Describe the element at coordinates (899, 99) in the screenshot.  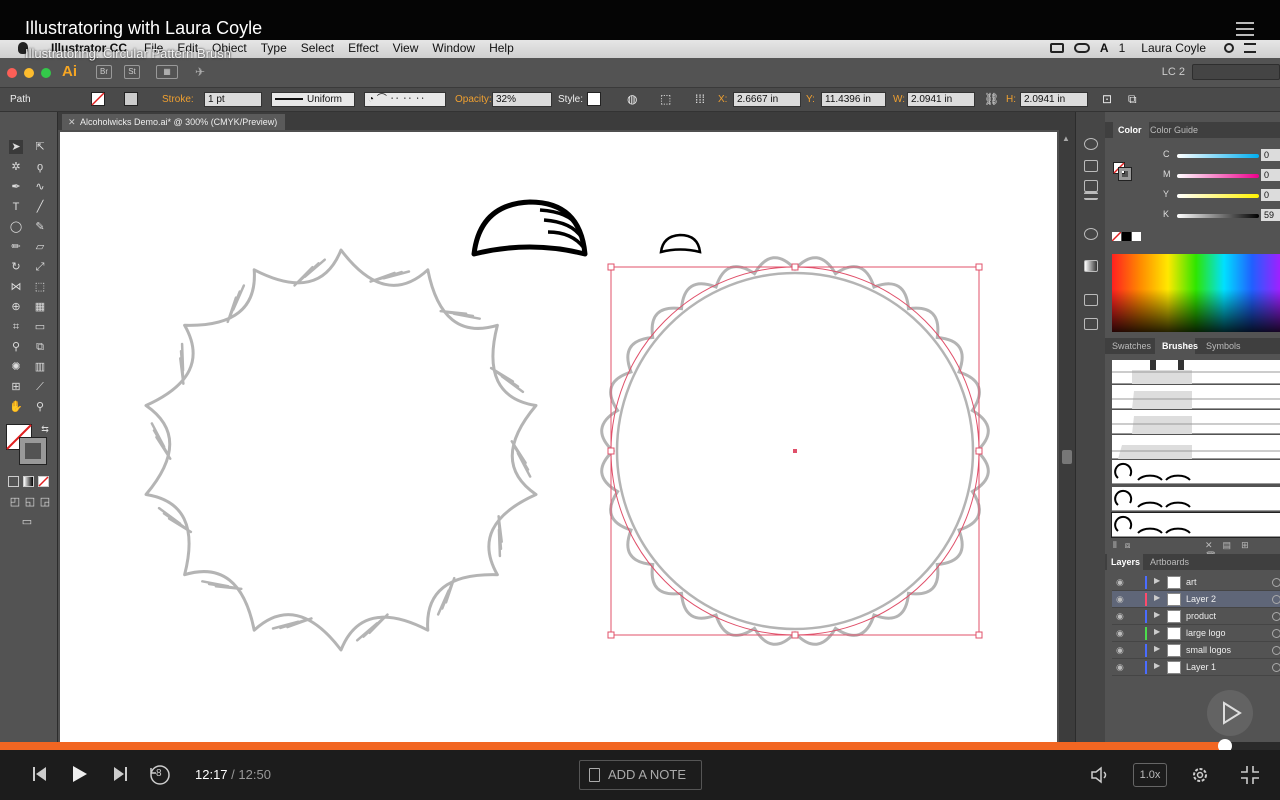
I see `w-label: W:` at that location.